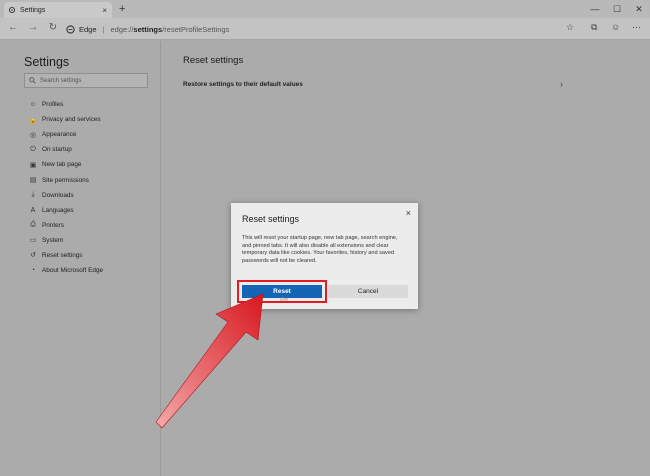 The width and height of the screenshot is (650, 476). Describe the element at coordinates (213, 60) in the screenshot. I see `page-title: Reset settings` at that location.